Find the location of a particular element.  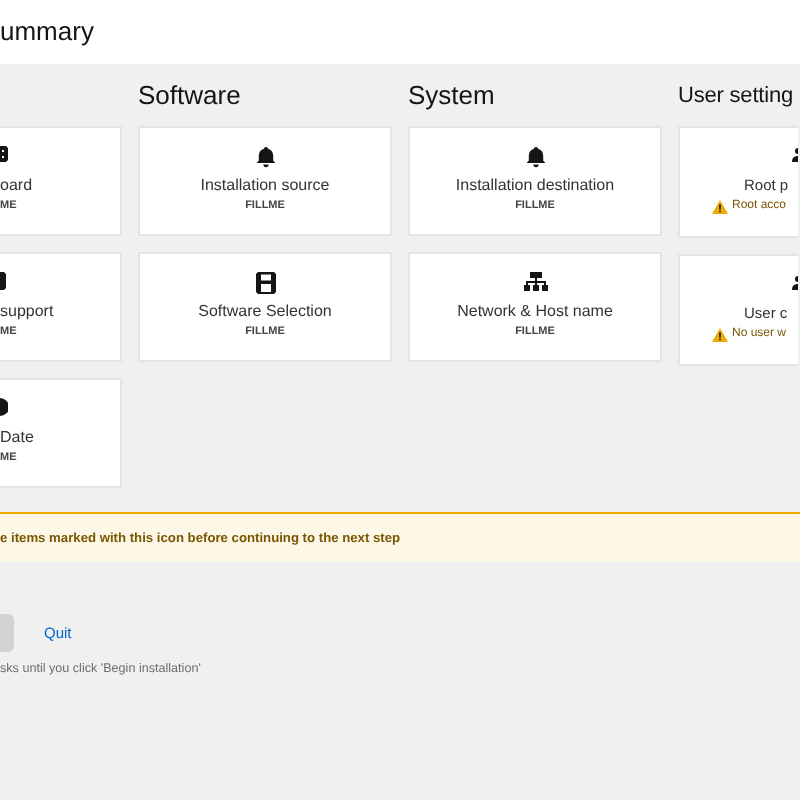

button is located at coordinates (7, 633).